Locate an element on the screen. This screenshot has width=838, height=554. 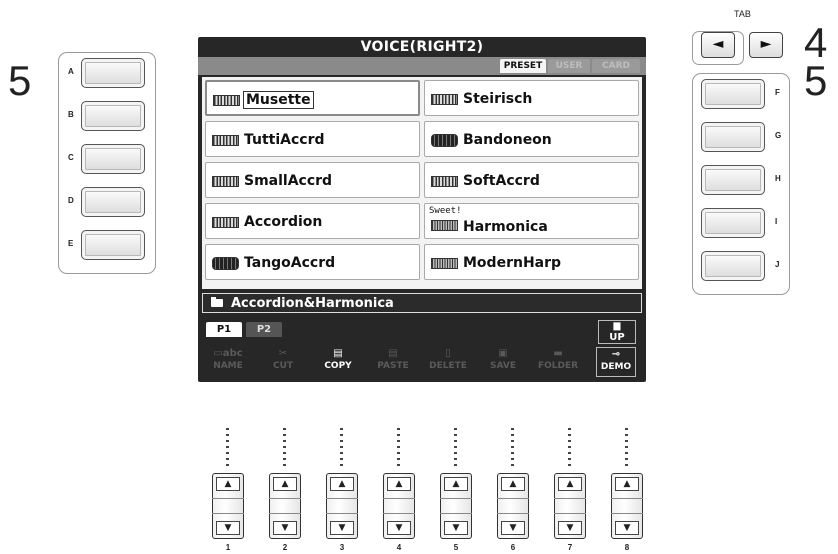
voice-accordion: Accordion is located at coordinates (312, 221).